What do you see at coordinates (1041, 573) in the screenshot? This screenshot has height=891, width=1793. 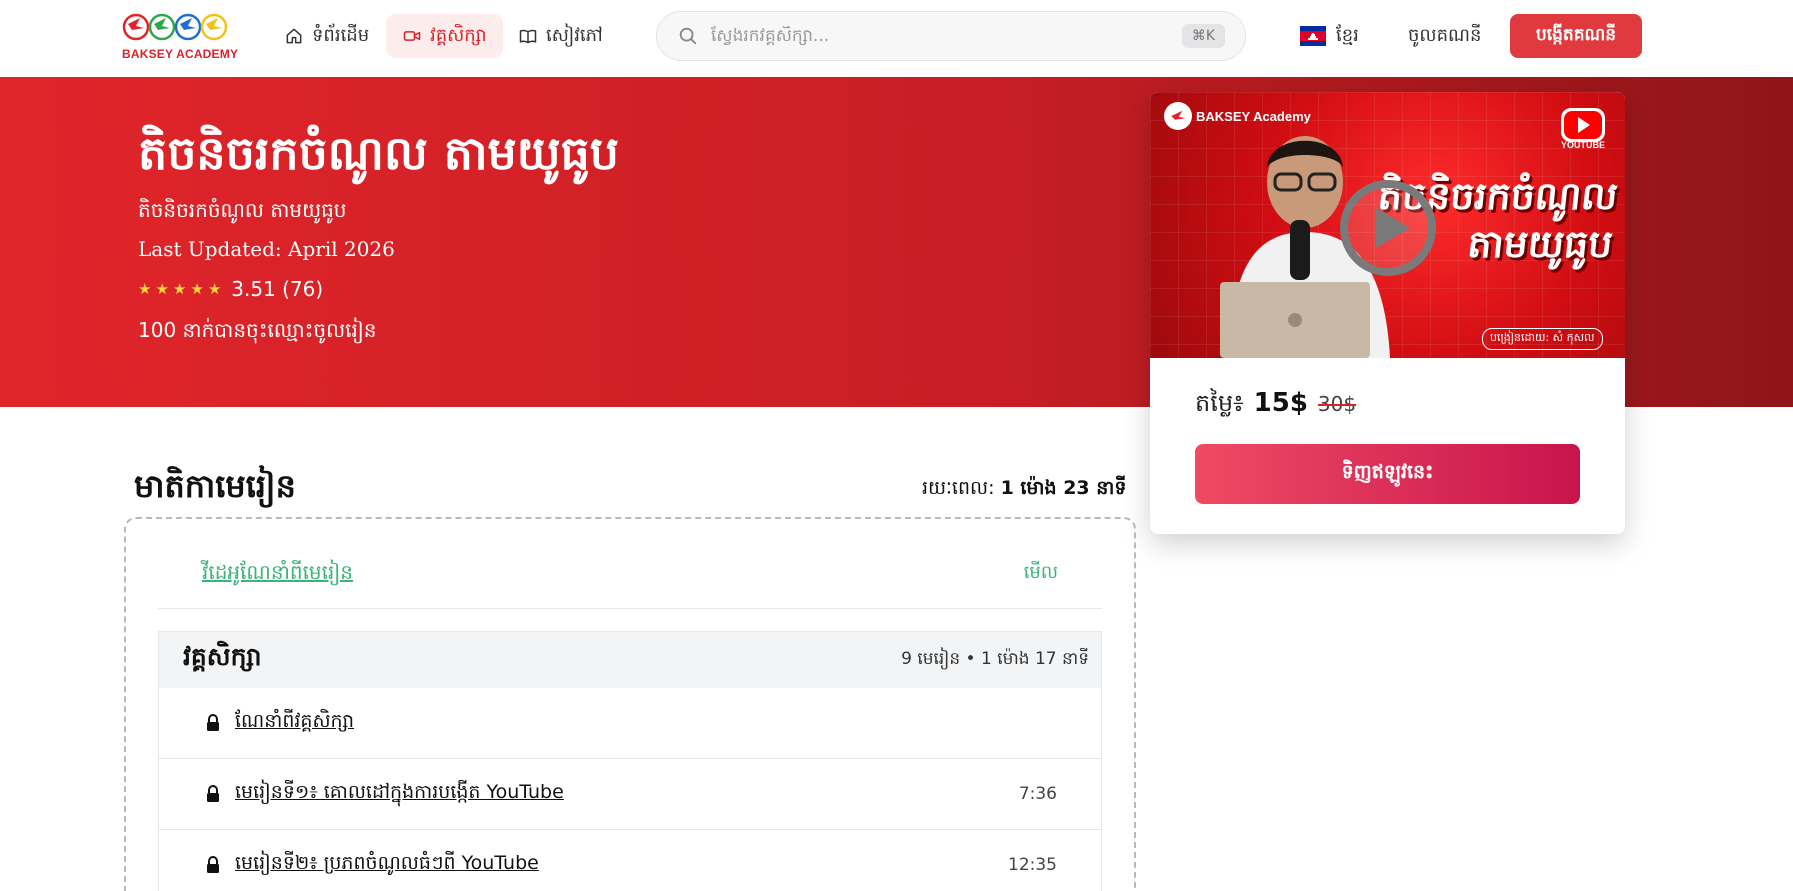 I see `preview-watch-link: មើល` at bounding box center [1041, 573].